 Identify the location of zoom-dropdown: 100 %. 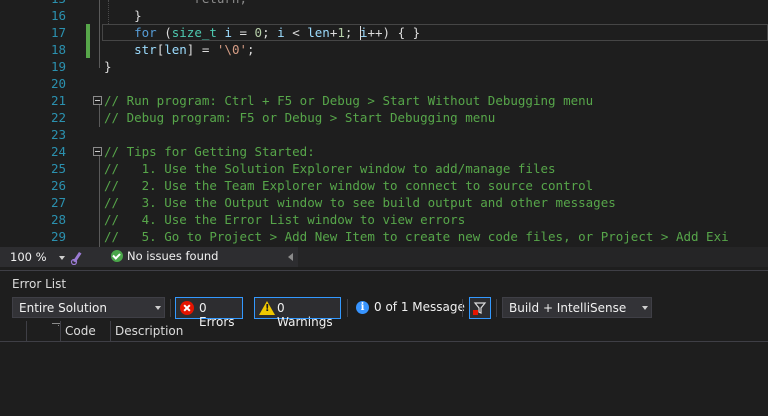
(36, 257).